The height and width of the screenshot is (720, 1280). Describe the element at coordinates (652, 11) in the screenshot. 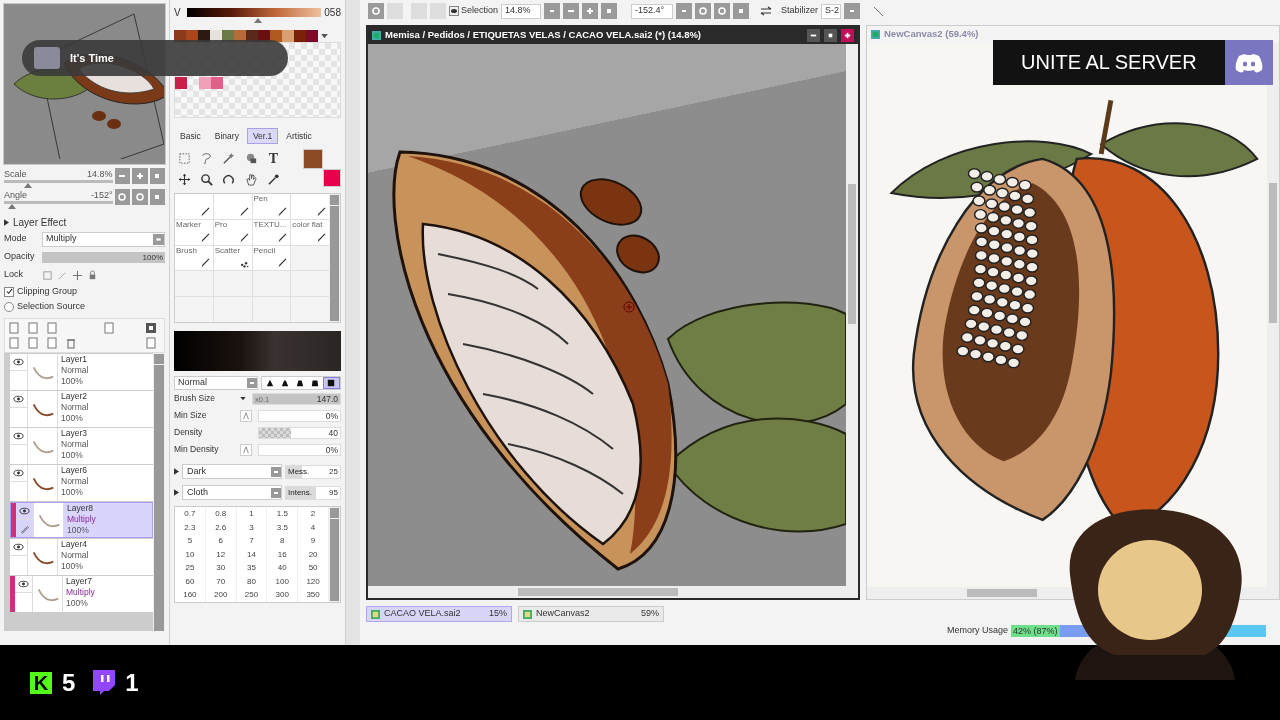

I see `angle-field: -152.4°` at that location.